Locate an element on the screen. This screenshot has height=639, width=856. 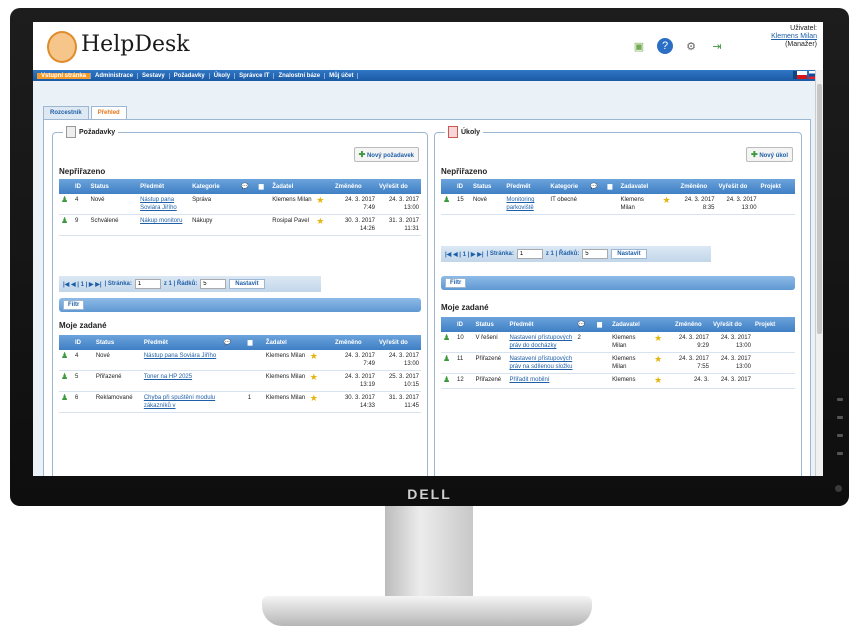
row-subject-link: Toner na HP 2025 is located at coordinates (168, 377).